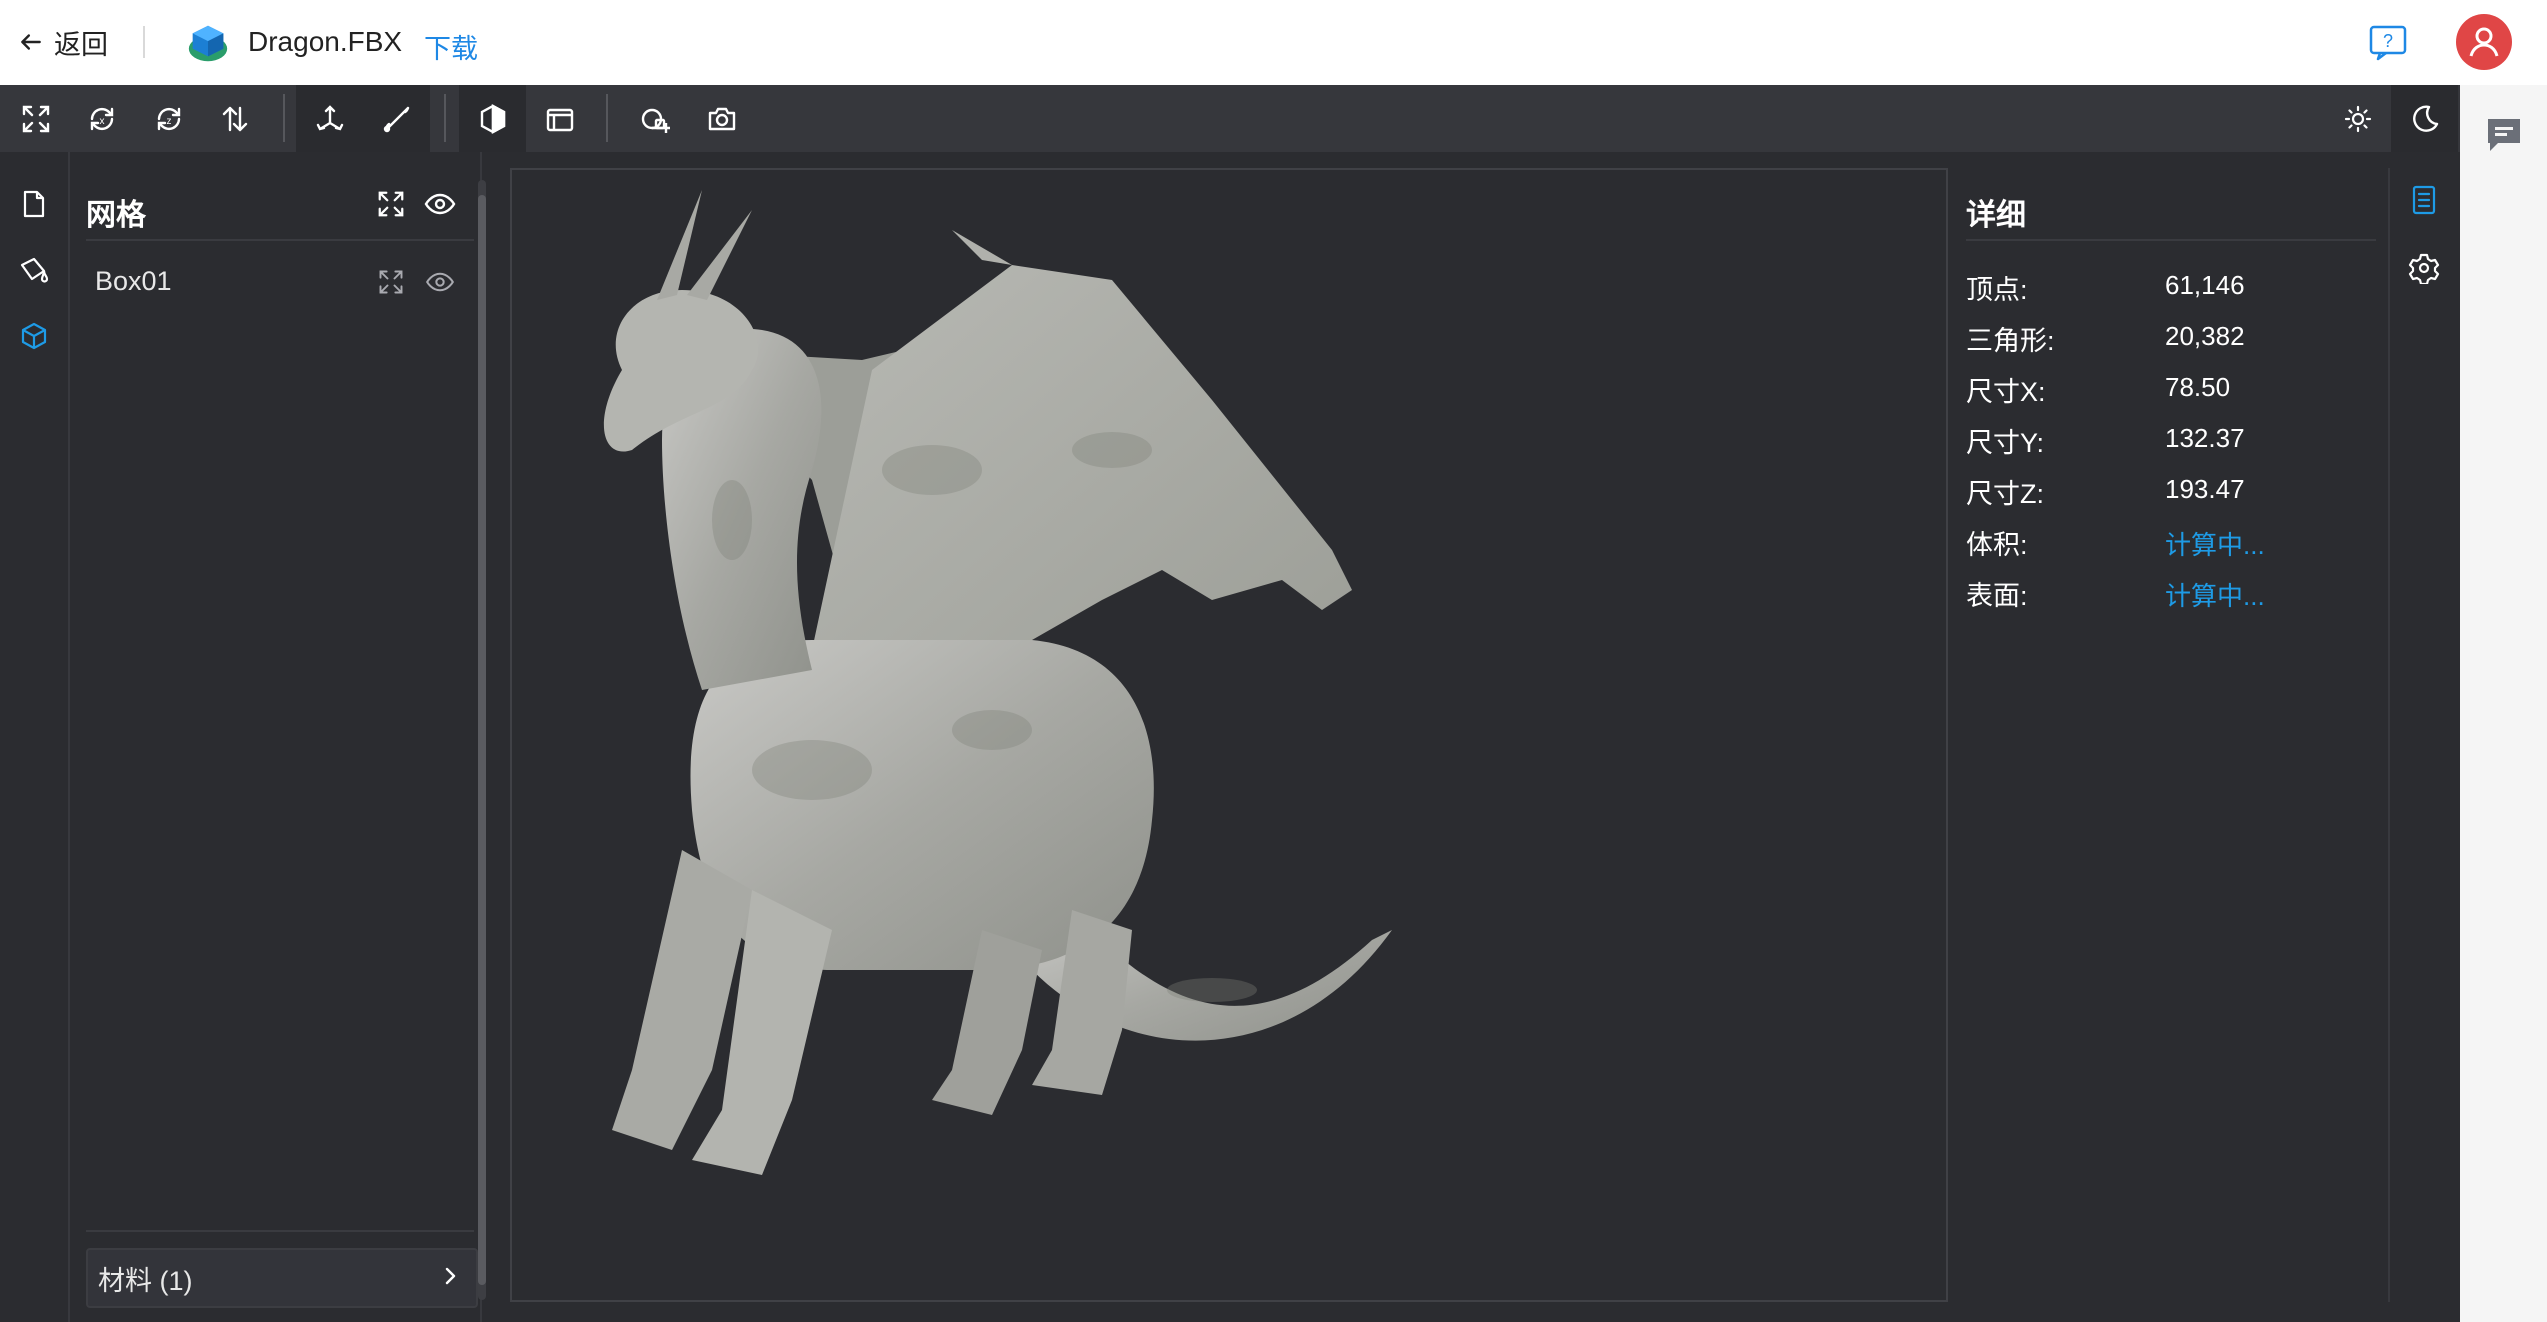 The height and width of the screenshot is (1322, 2547). Describe the element at coordinates (2205, 438) in the screenshot. I see `detail-value-size-y: 132.37` at that location.